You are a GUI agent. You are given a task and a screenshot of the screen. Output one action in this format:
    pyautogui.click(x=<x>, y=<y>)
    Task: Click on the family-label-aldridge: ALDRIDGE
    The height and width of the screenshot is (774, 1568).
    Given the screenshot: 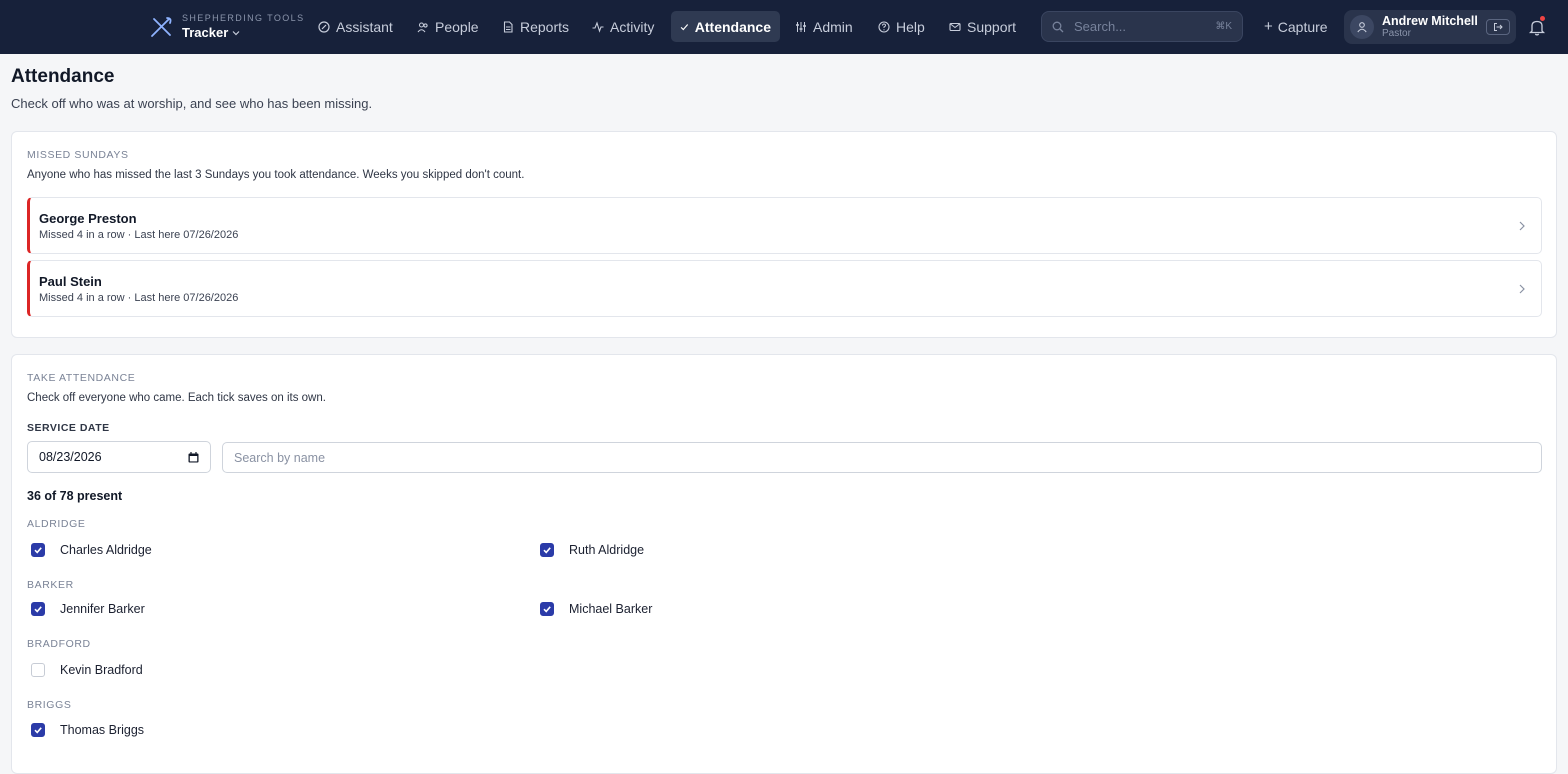 What is the action you would take?
    pyautogui.click(x=56, y=524)
    